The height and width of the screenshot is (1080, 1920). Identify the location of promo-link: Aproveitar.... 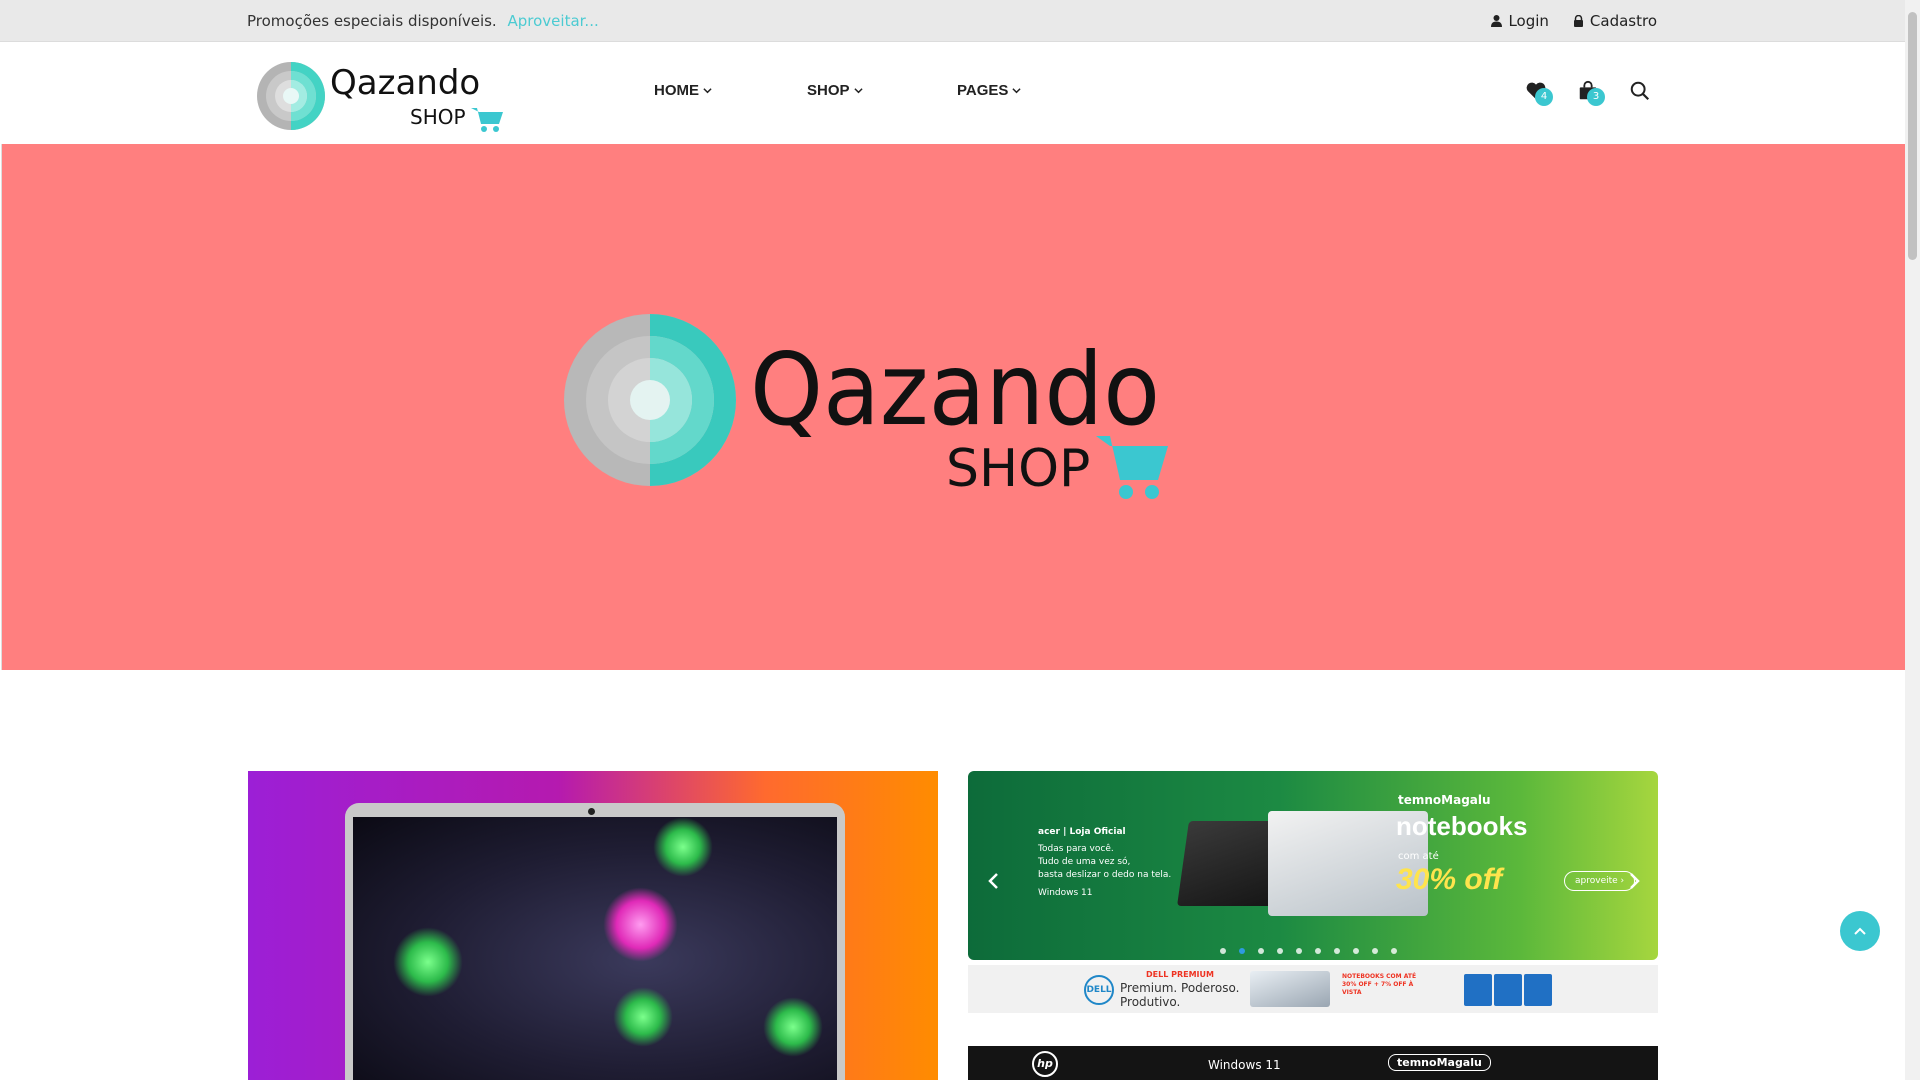
(553, 21).